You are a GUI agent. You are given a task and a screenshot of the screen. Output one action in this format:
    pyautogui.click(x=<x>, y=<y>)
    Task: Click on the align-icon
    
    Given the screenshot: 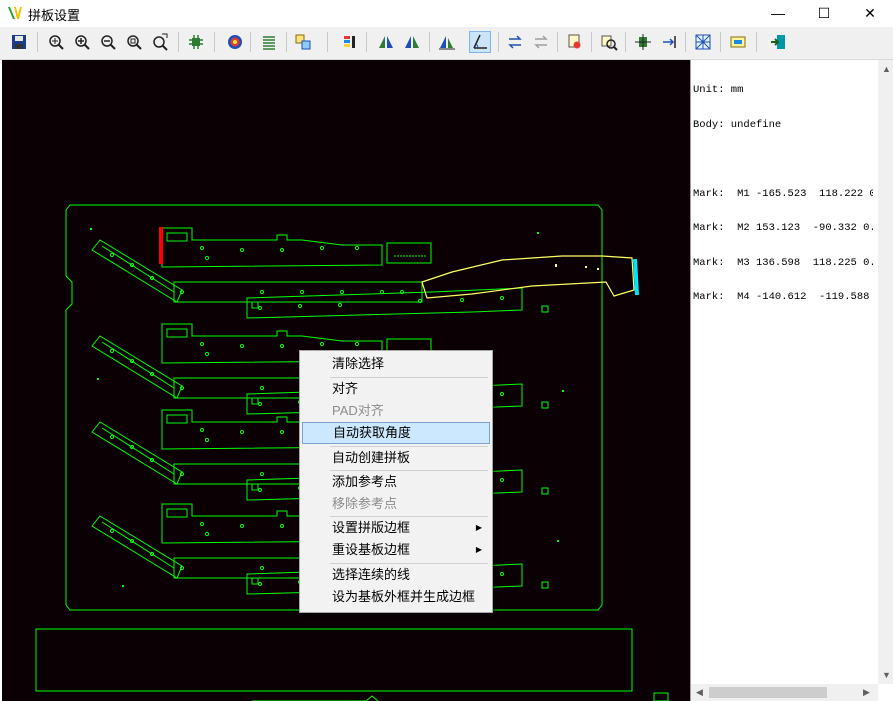 What is the action you would take?
    pyautogui.click(x=447, y=42)
    